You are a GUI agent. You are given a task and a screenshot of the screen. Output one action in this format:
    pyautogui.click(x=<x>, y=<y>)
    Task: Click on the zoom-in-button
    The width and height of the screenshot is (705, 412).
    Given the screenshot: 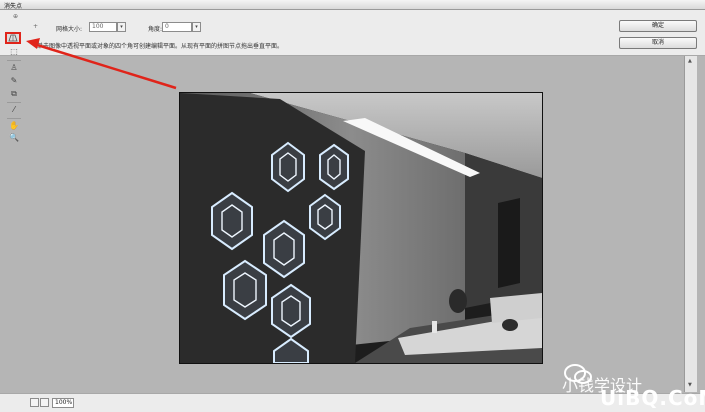 What is the action you would take?
    pyautogui.click(x=44, y=402)
    